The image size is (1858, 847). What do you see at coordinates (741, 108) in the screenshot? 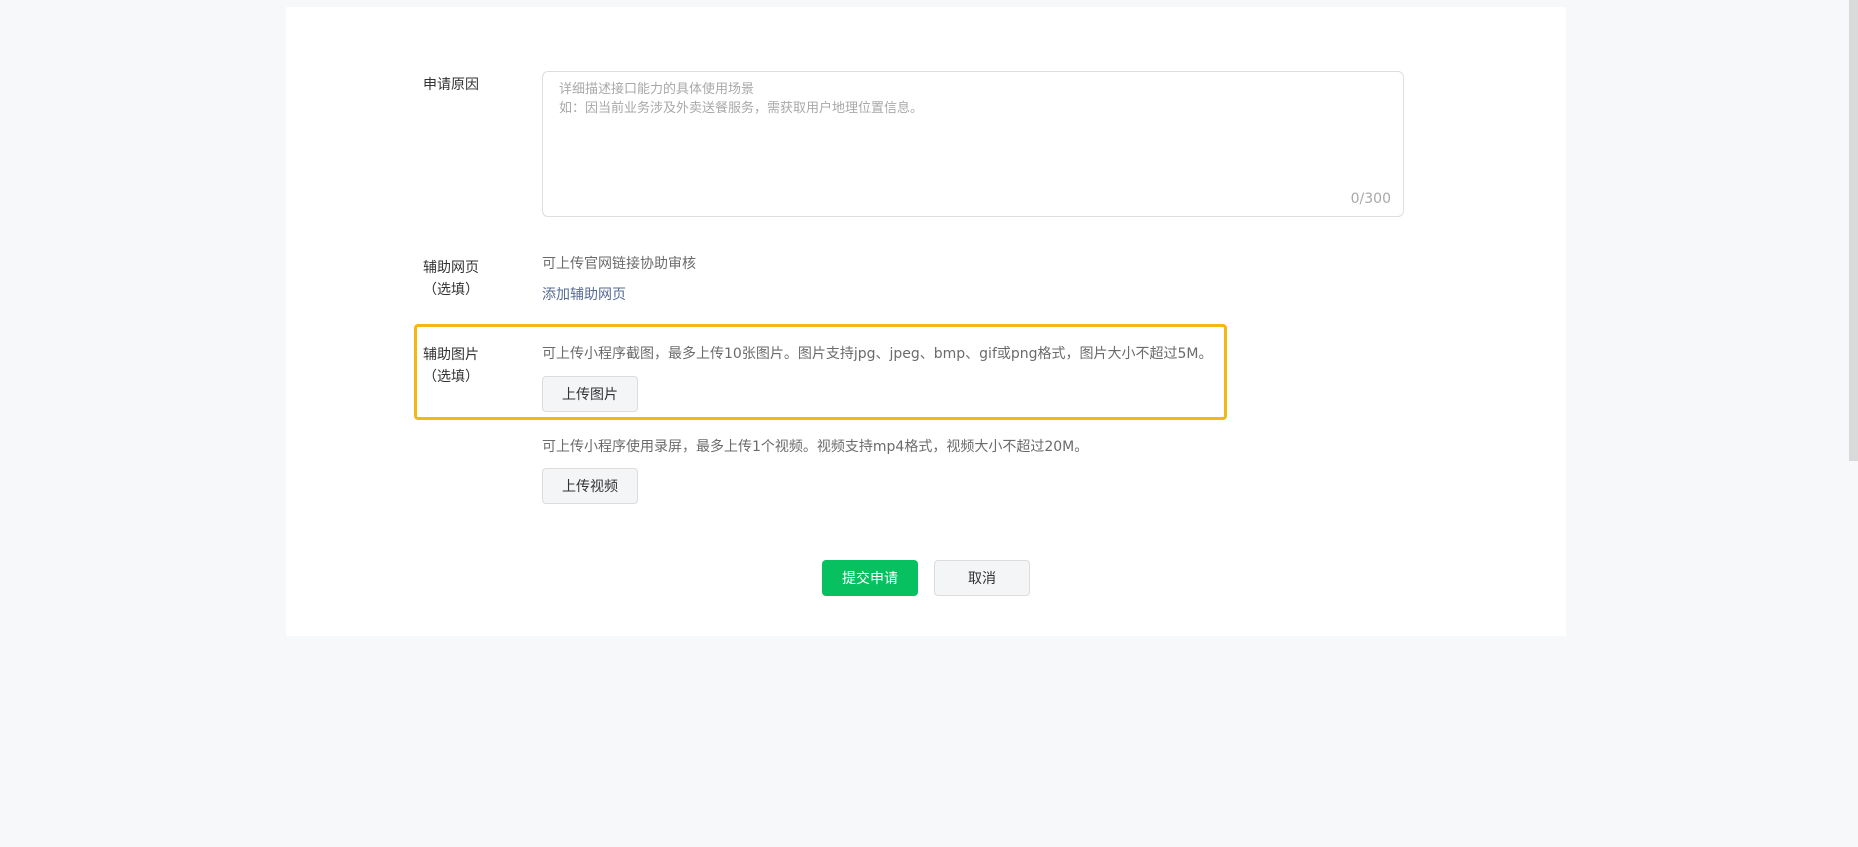
I see `reason-placeholder-line2: 如：因当前业务涉及外卖送餐服务，需获取用户地理位置信息。` at bounding box center [741, 108].